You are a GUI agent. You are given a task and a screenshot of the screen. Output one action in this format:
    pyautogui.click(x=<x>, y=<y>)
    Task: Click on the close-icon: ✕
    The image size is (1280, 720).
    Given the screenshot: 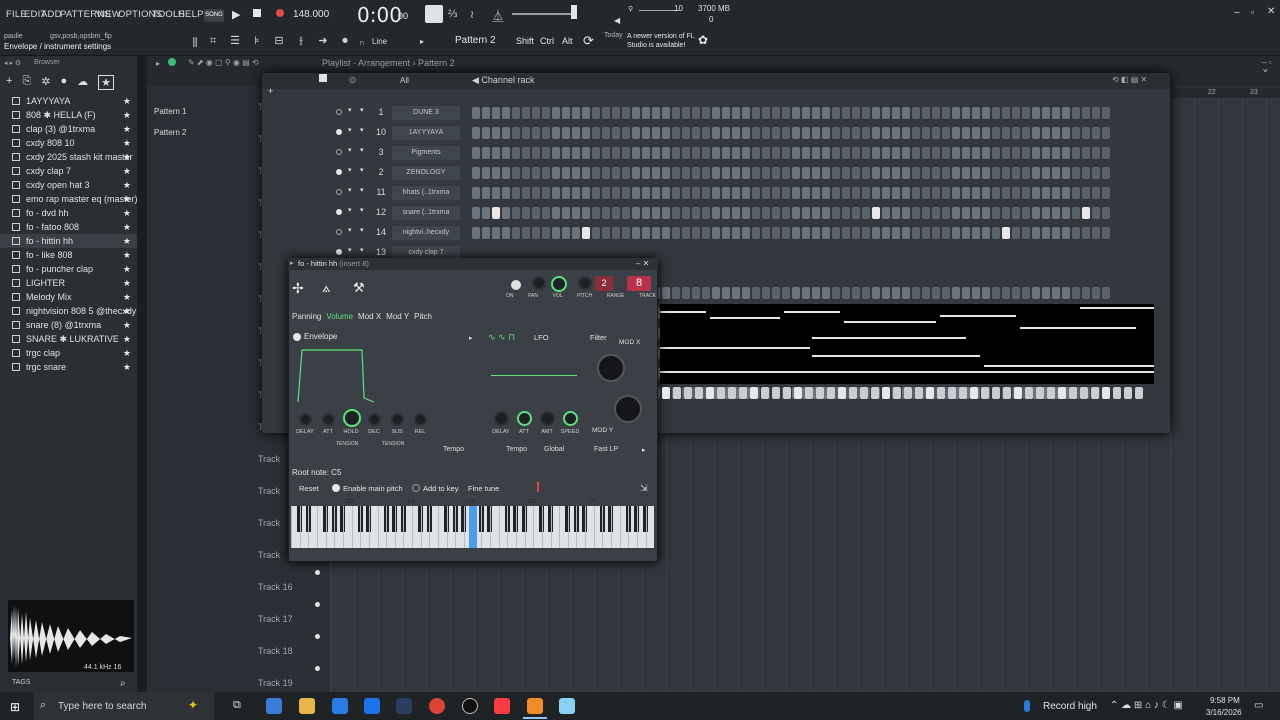 What is the action you would take?
    pyautogui.click(x=1271, y=11)
    